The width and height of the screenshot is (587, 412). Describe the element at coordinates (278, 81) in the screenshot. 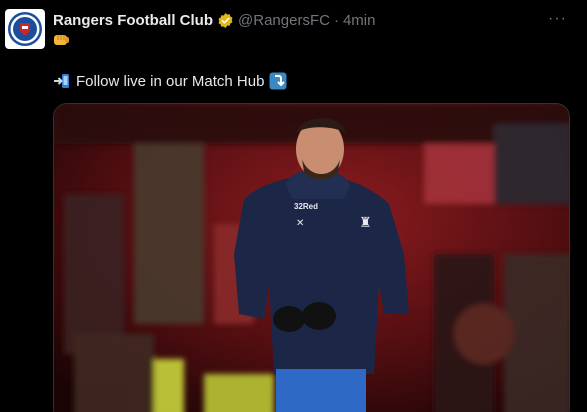

I see `arrow-curving-down-emoji-icon` at that location.